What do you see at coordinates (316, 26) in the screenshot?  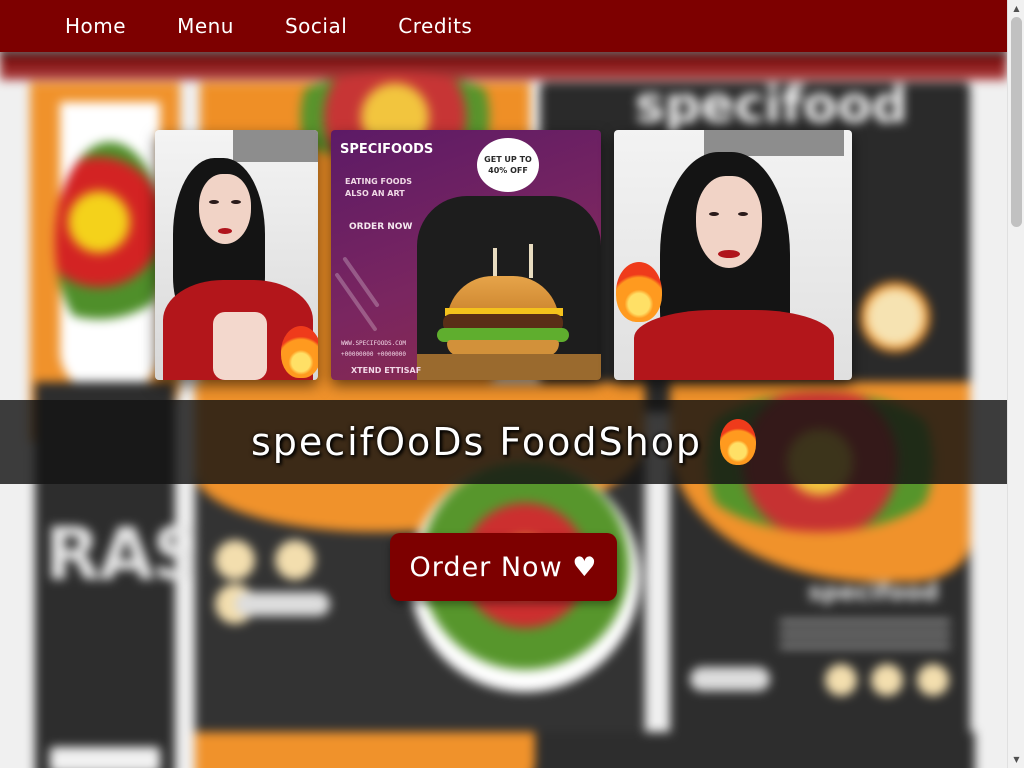 I see `nav-social-link: Social` at bounding box center [316, 26].